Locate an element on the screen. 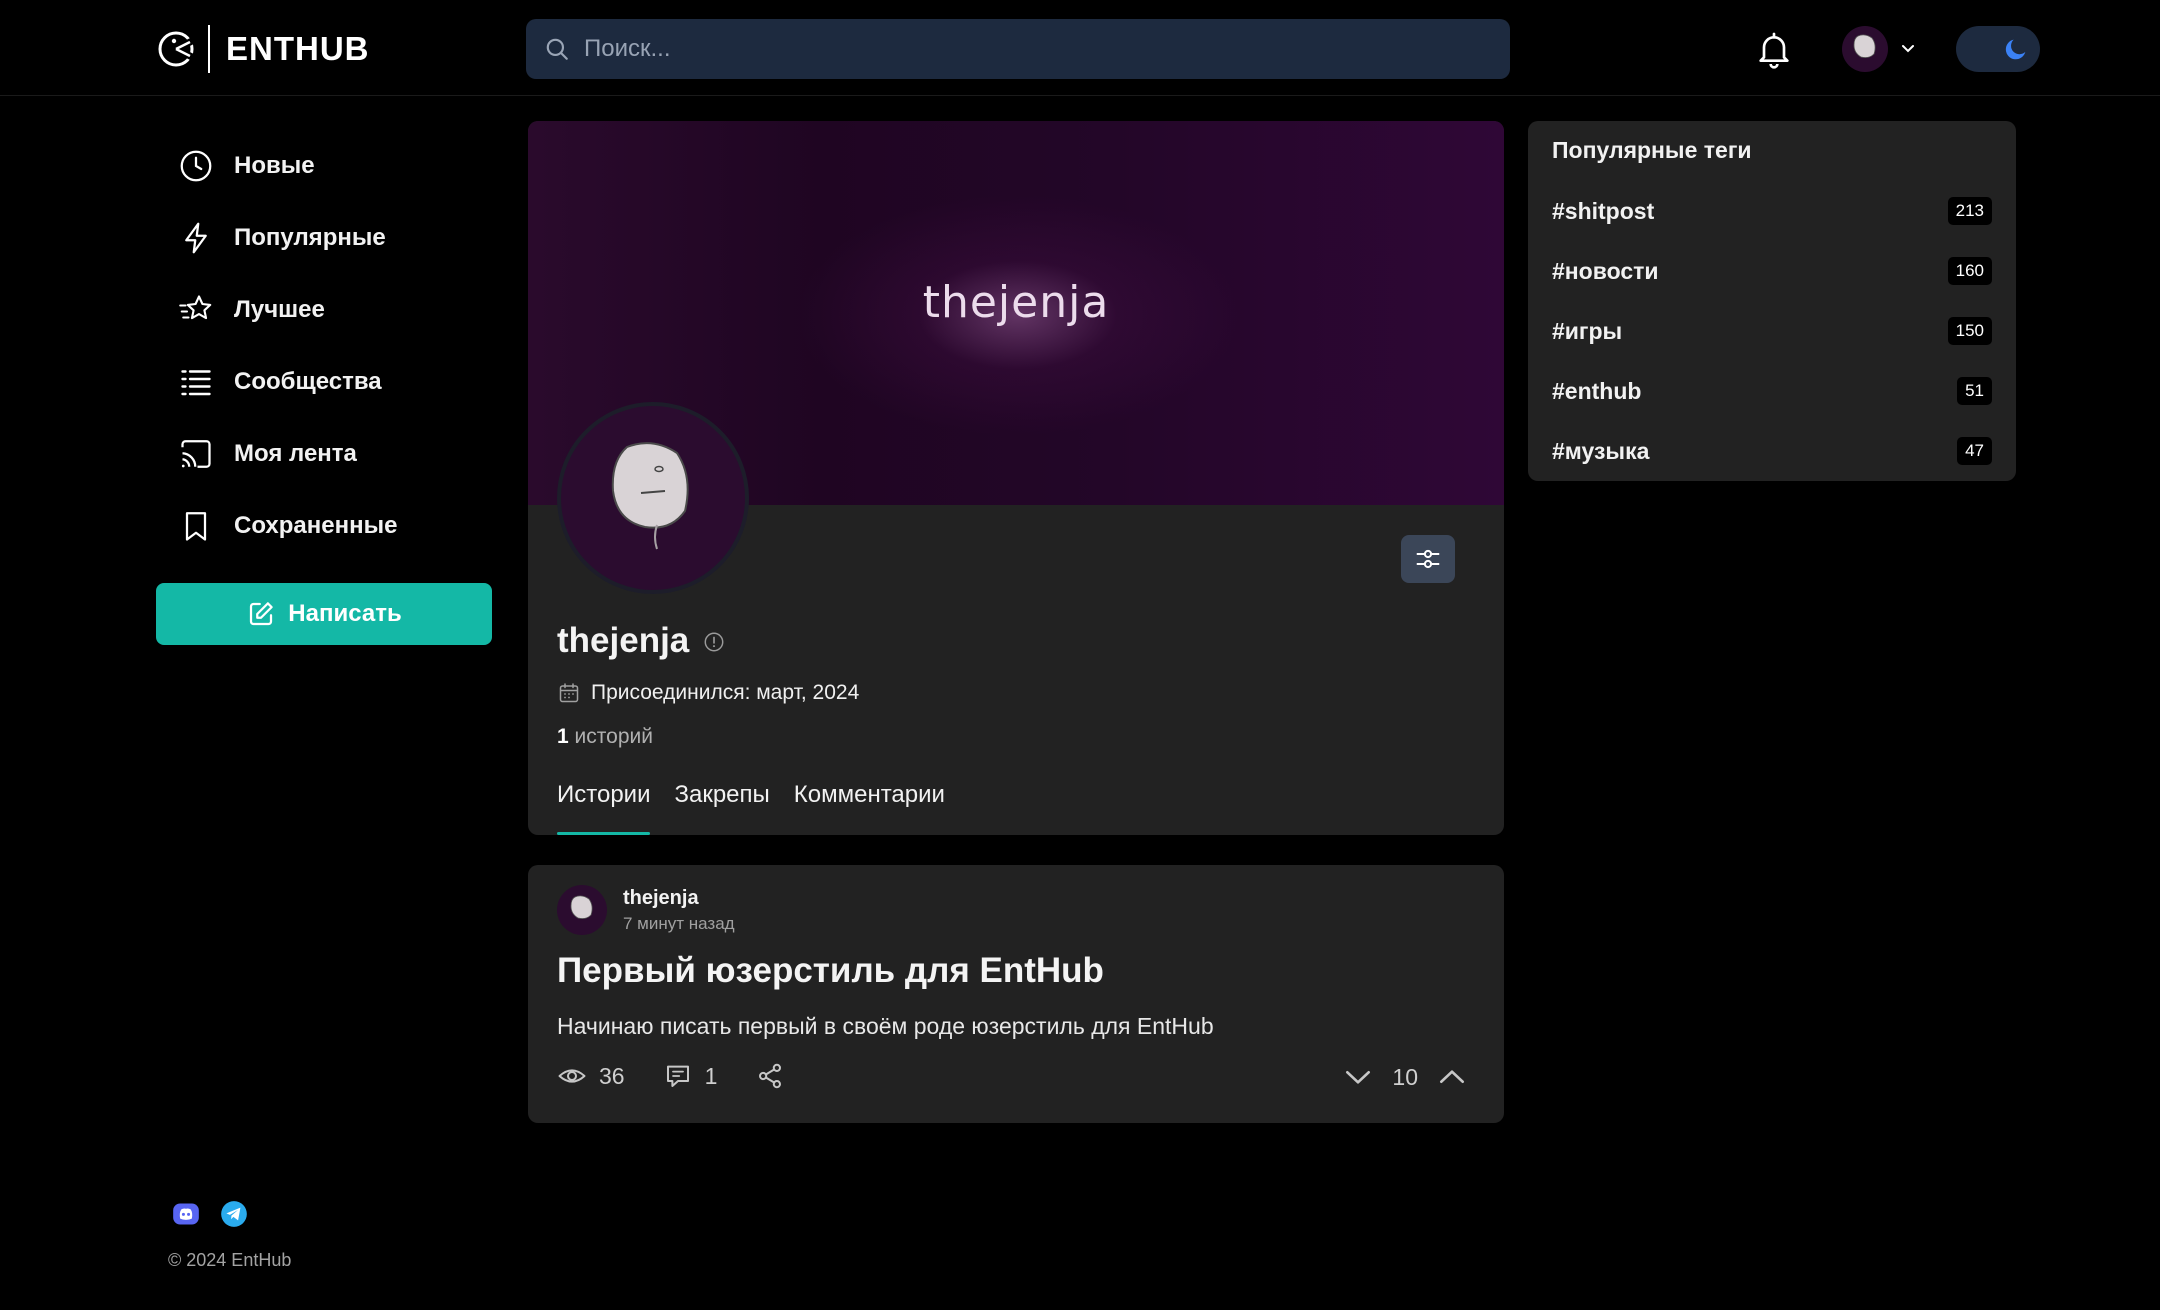 Image resolution: width=2160 pixels, height=1310 pixels. views-count: 36 is located at coordinates (612, 1075).